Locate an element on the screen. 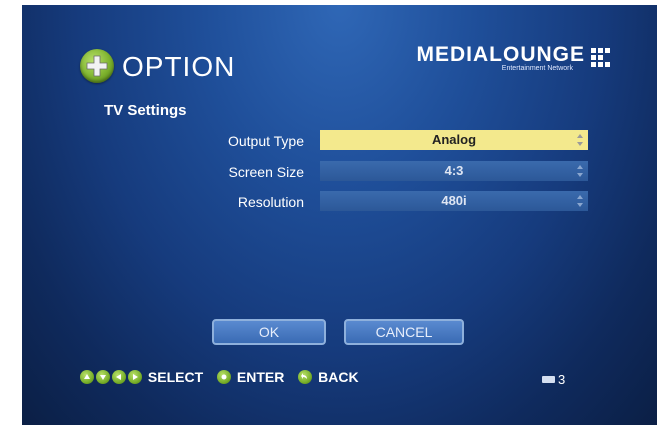 Image resolution: width=664 pixels, height=428 pixels. right-arrow-icon is located at coordinates (135, 377).